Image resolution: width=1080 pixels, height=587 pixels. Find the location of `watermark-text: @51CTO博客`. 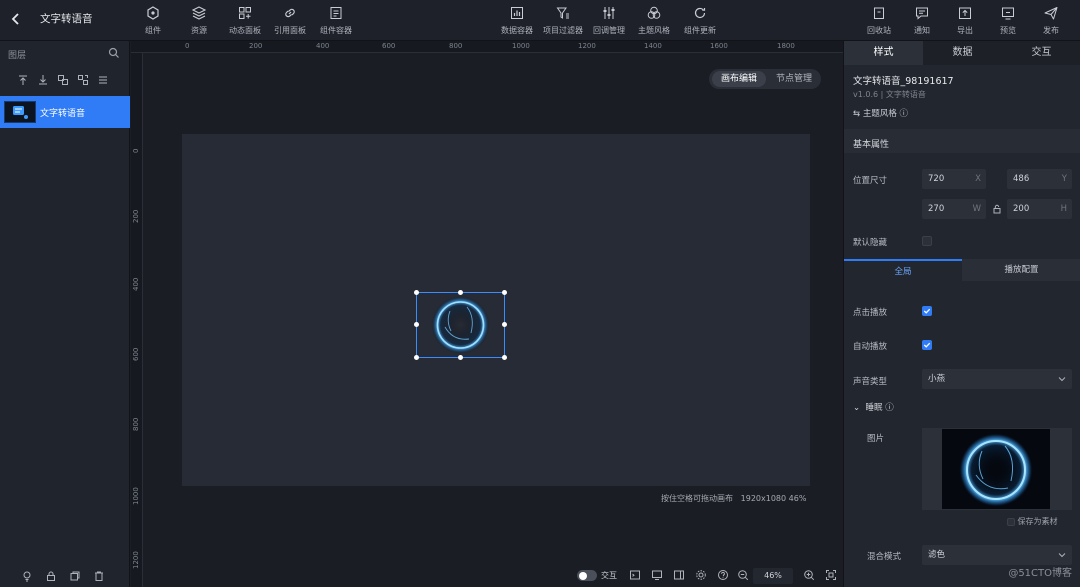

watermark-text: @51CTO博客 is located at coordinates (1040, 573).